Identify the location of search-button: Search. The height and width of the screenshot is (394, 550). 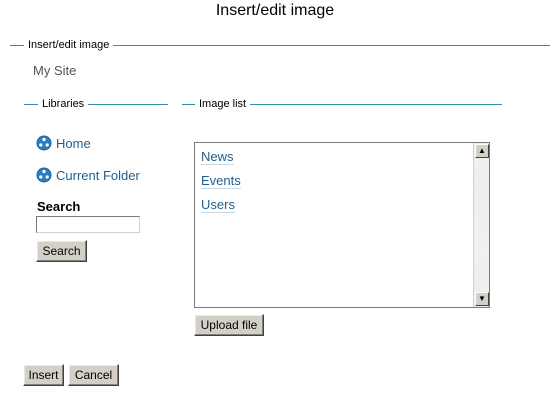
(61, 251).